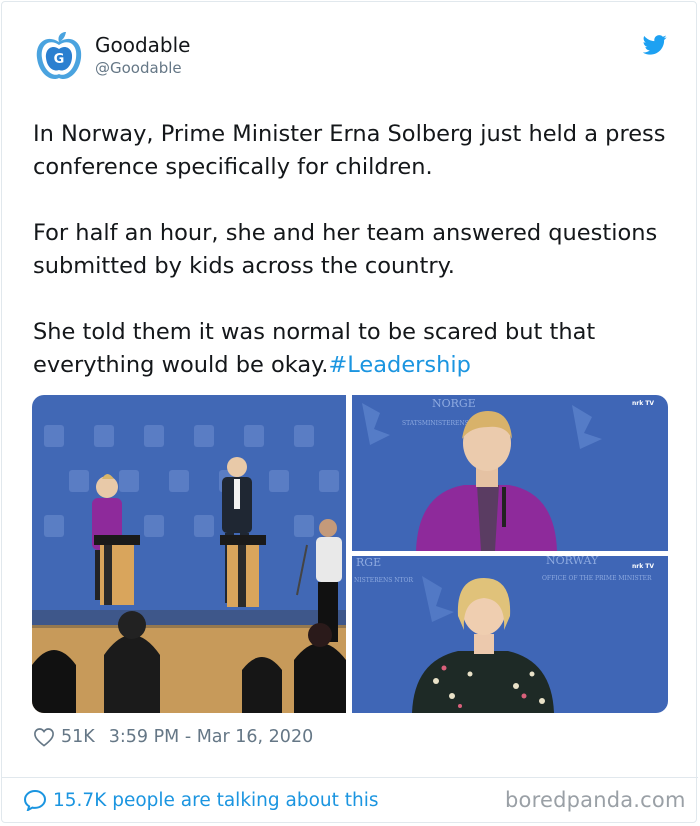  I want to click on svg-text: RGE, so click(368, 562).